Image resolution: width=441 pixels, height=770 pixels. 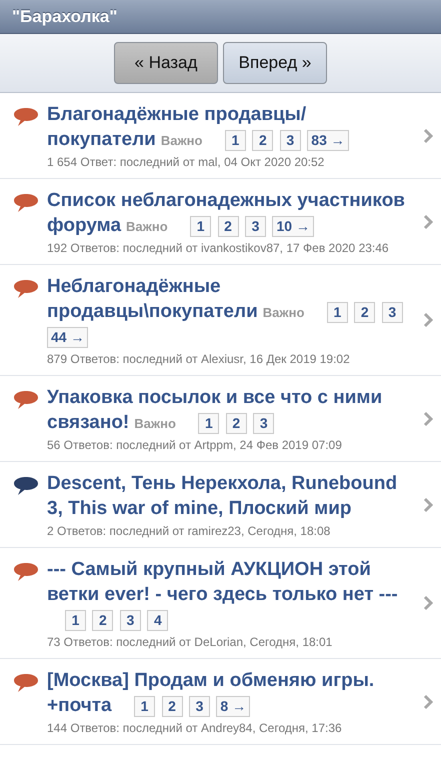 What do you see at coordinates (328, 141) in the screenshot?
I see `page-link: 83 →` at bounding box center [328, 141].